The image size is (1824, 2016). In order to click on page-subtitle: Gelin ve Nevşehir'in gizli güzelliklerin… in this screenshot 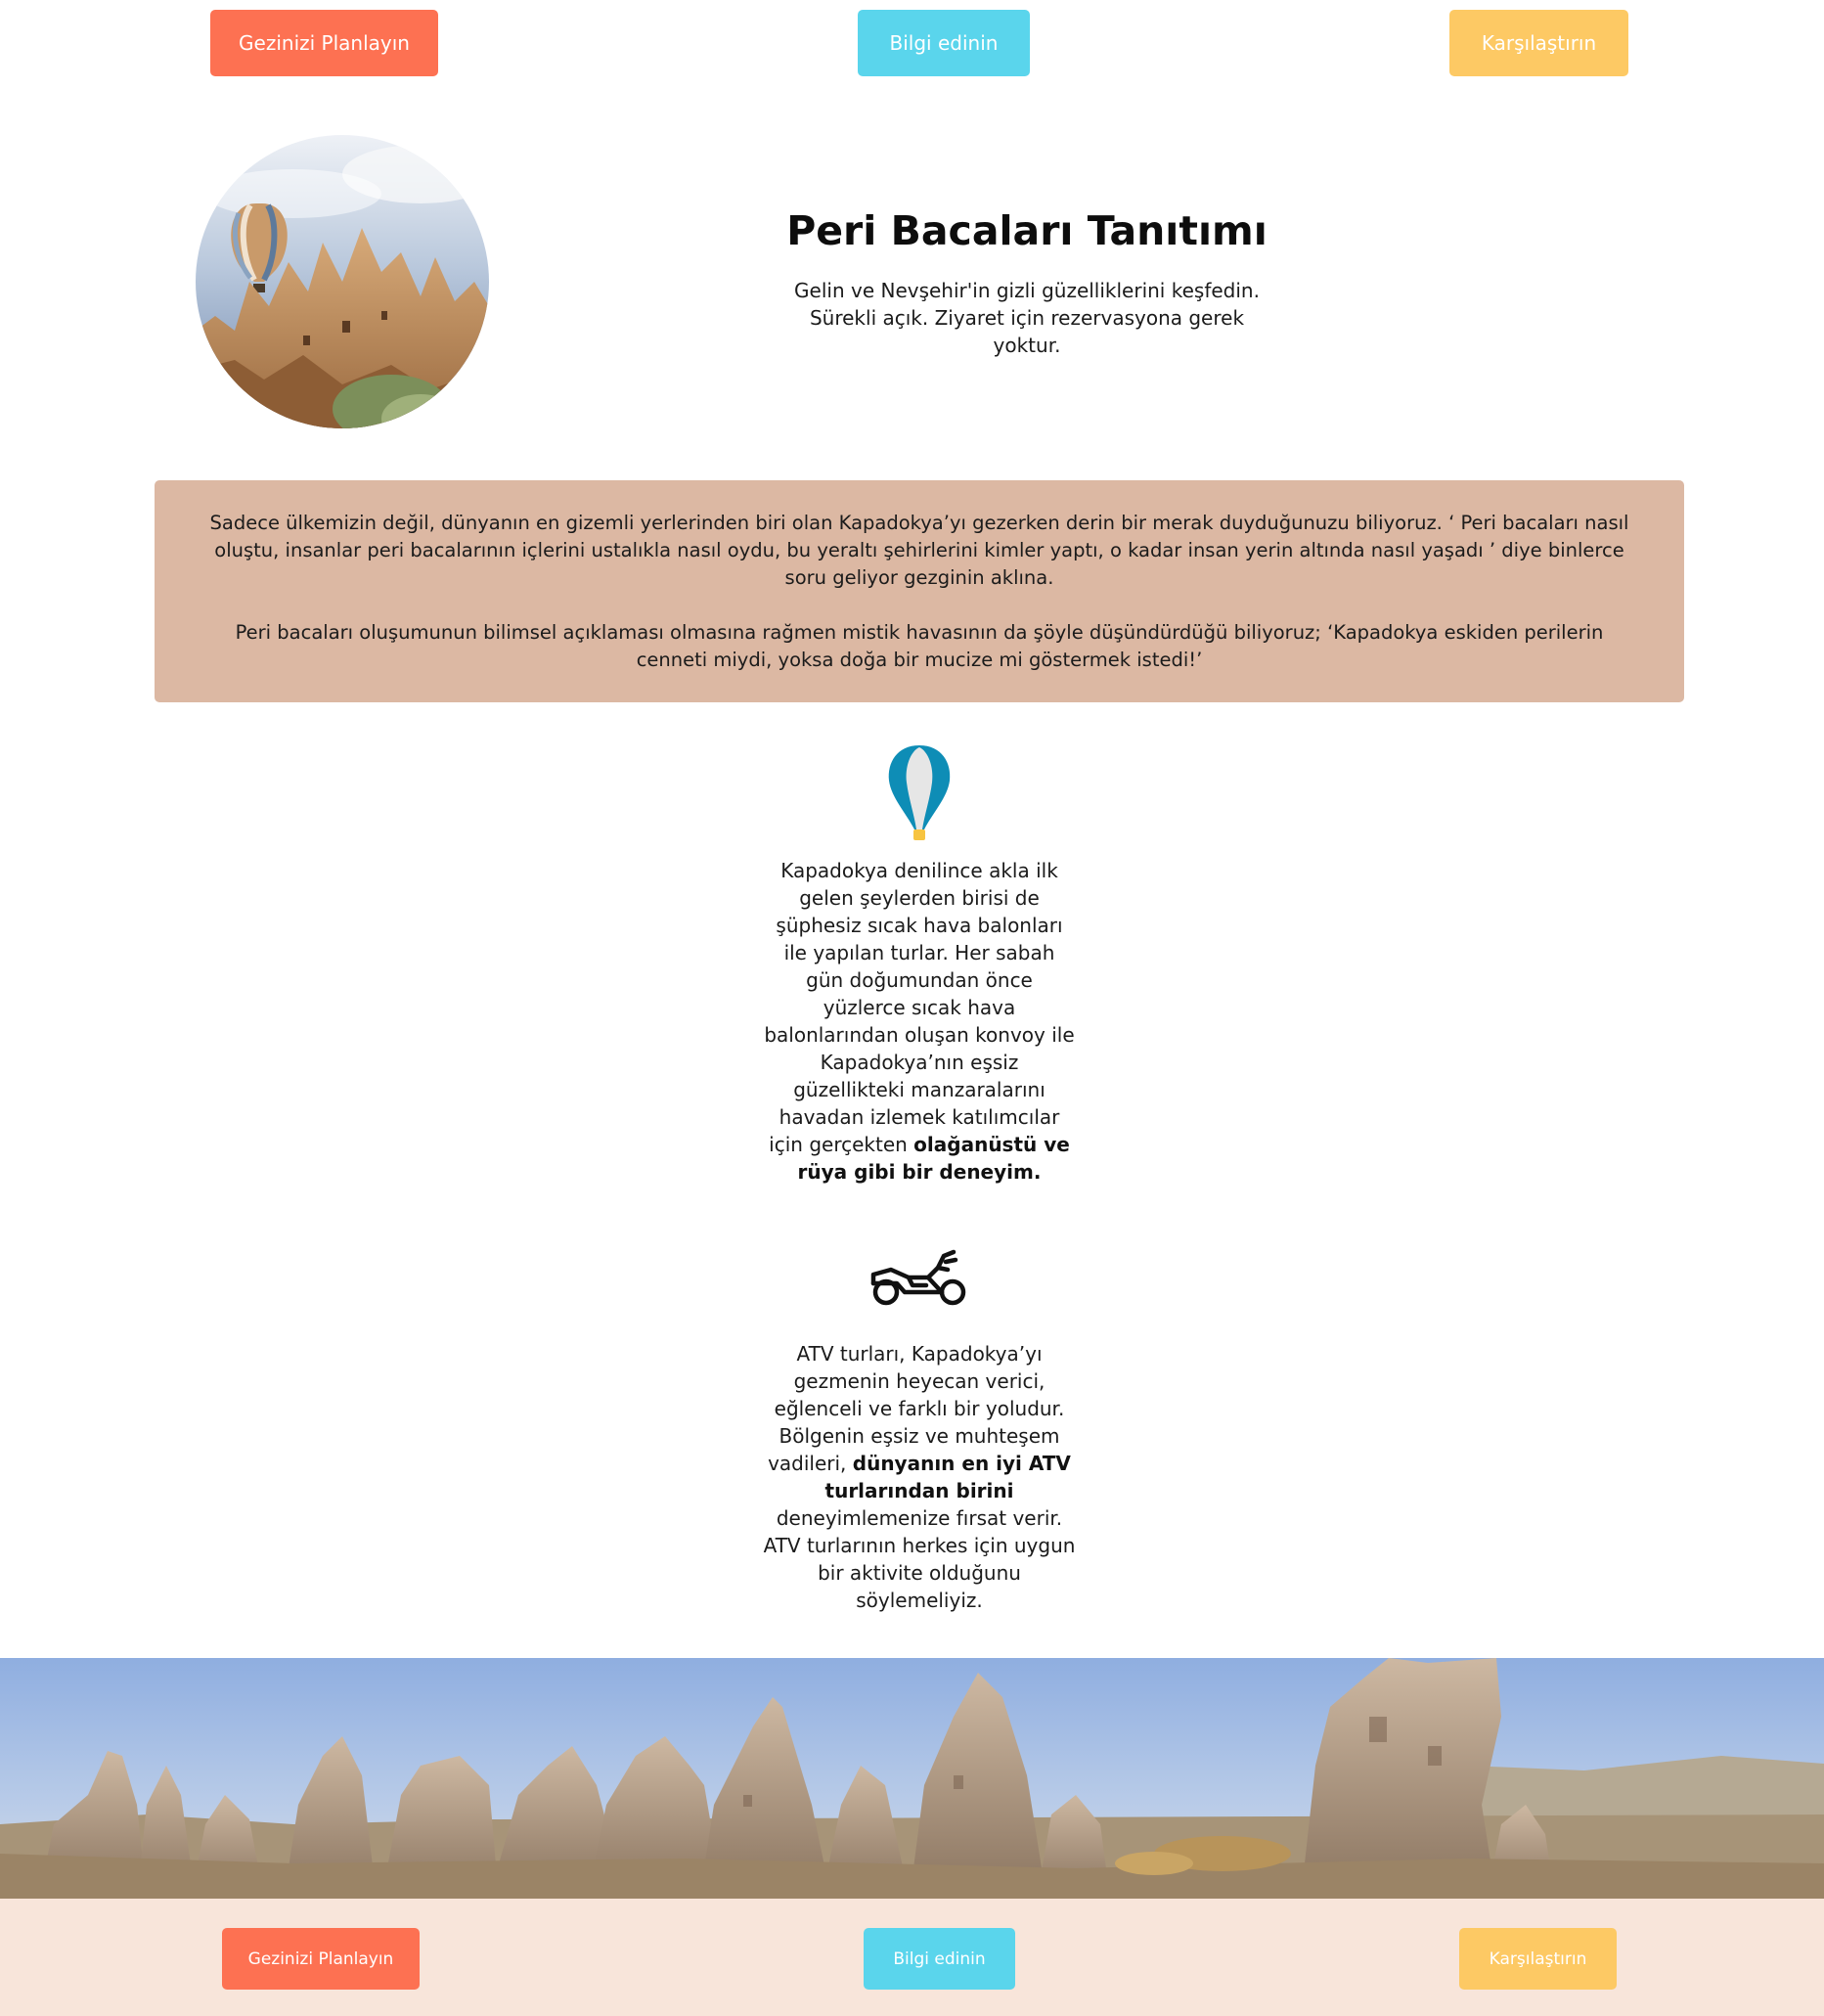, I will do `click(1027, 318)`.